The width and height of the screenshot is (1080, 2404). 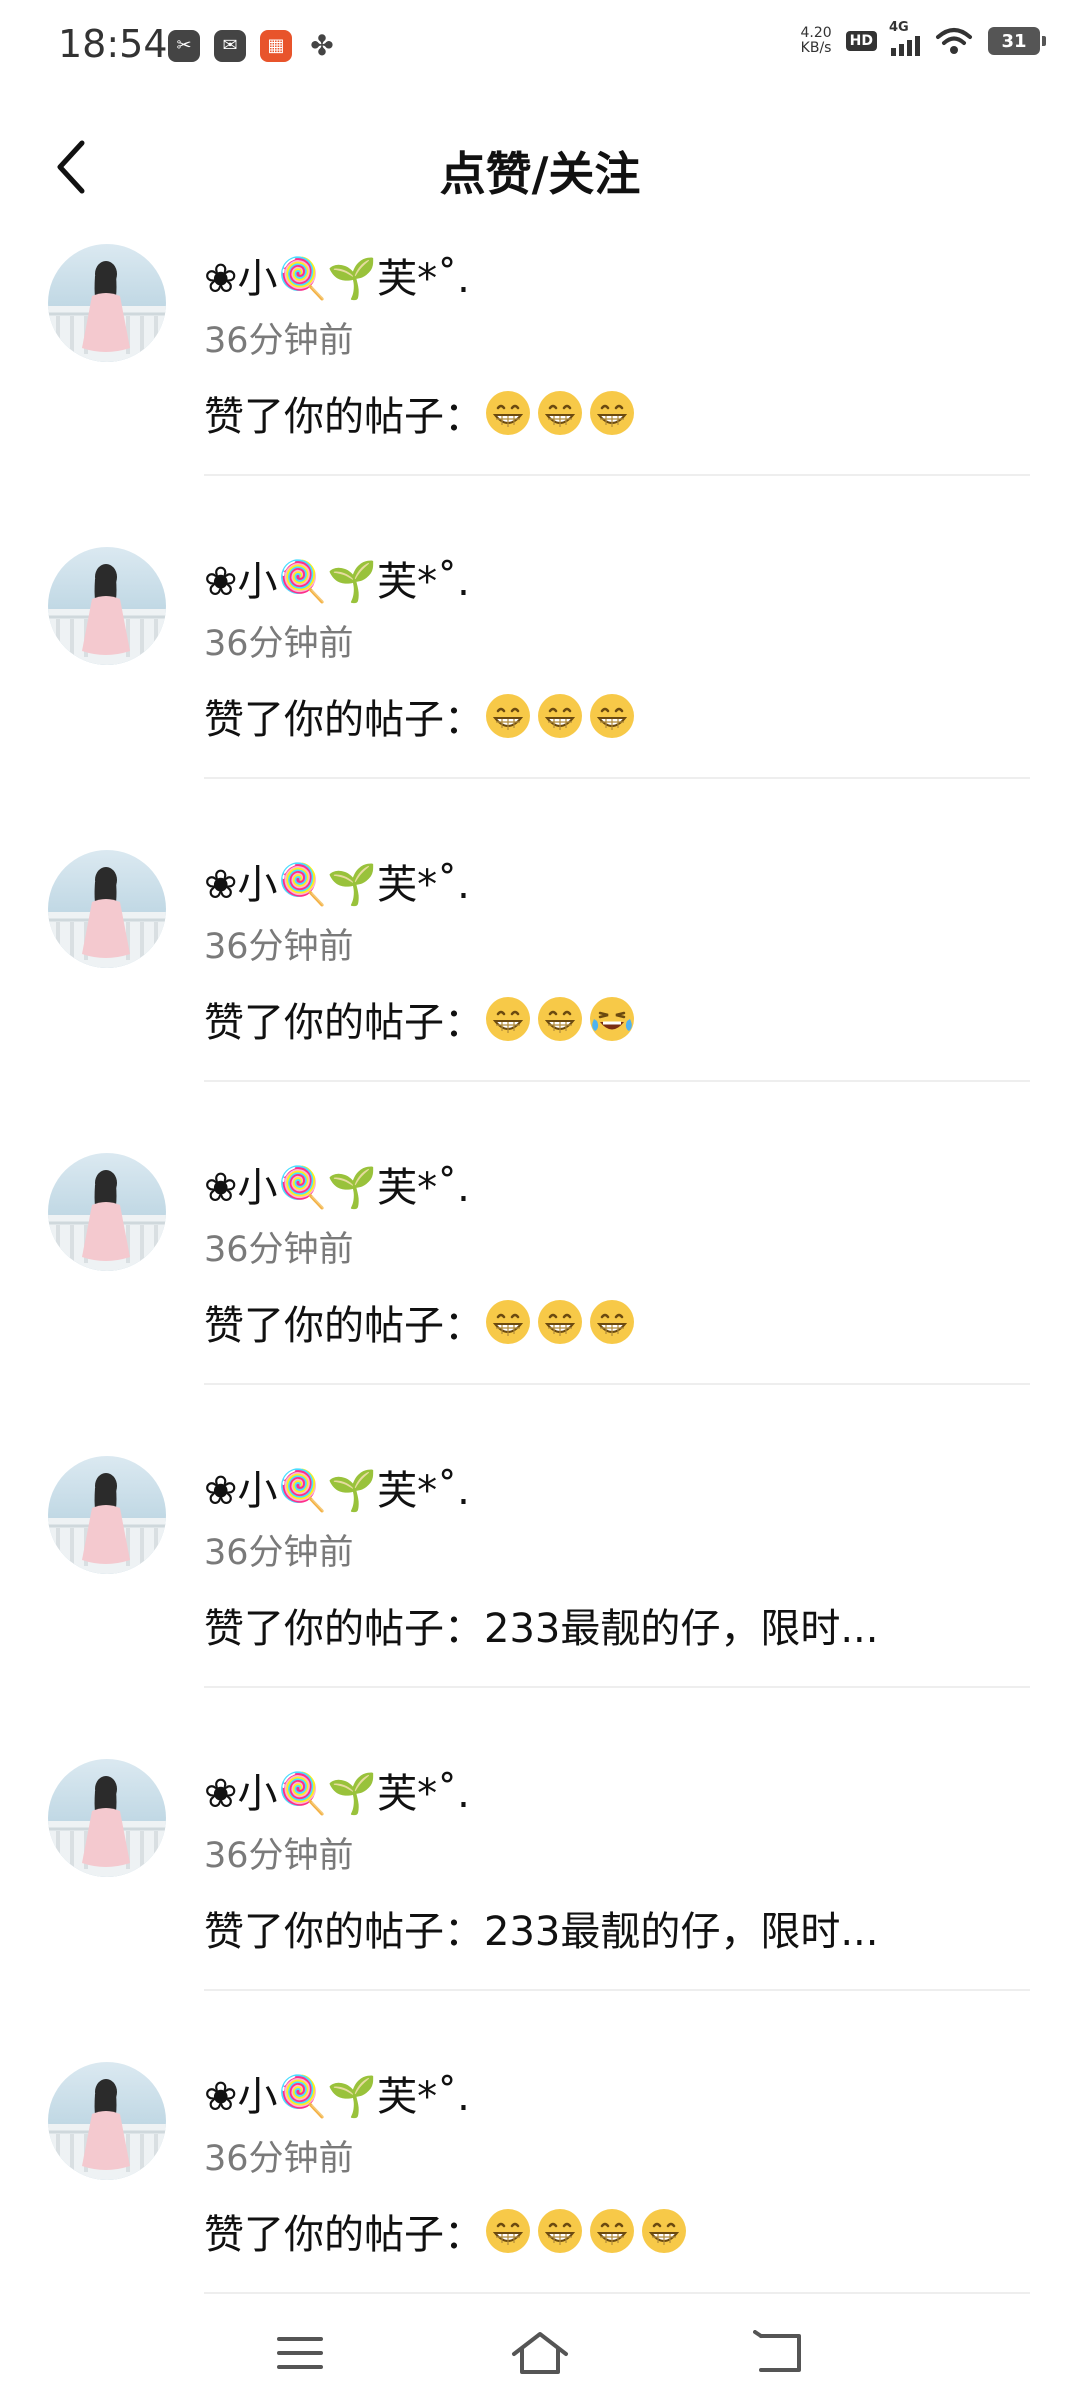 I want to click on back-nav-button, so click(x=780, y=2353).